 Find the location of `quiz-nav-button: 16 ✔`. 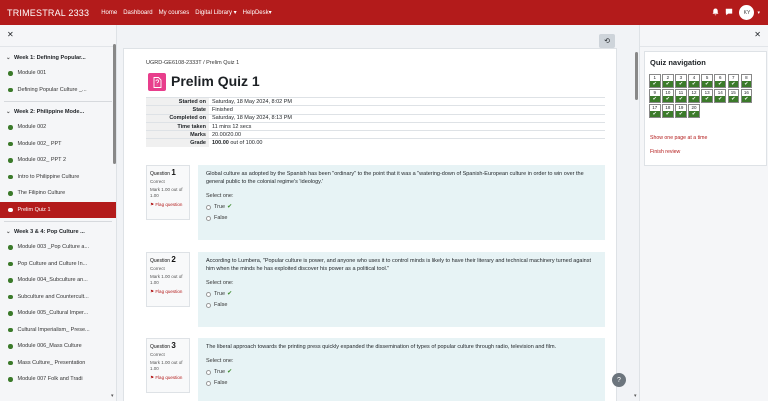

quiz-nav-button: 16 ✔ is located at coordinates (746, 96).